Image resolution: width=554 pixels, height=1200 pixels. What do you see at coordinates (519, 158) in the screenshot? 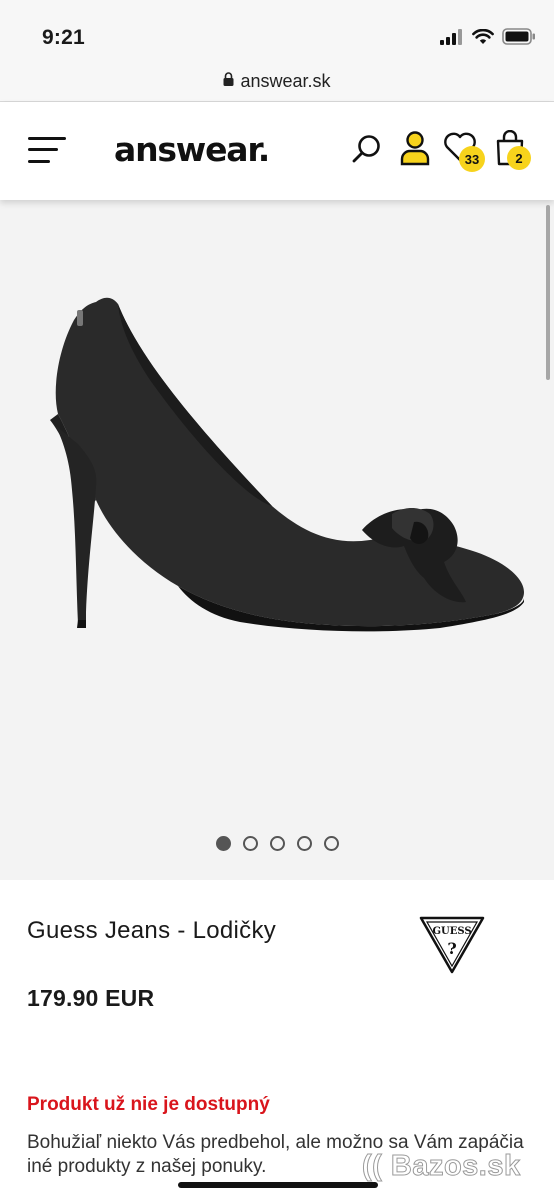
I see `cart-count-badge: 2` at bounding box center [519, 158].